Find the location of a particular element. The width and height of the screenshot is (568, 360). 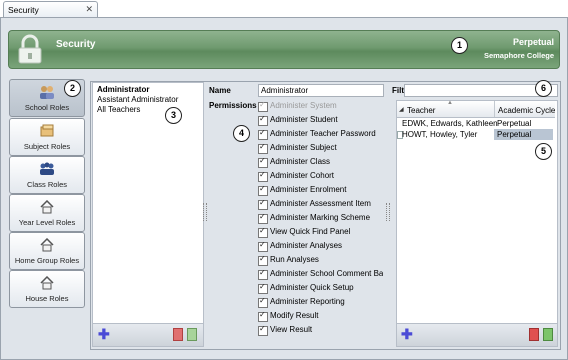

nav-label: Subject Roles is located at coordinates (47, 146).